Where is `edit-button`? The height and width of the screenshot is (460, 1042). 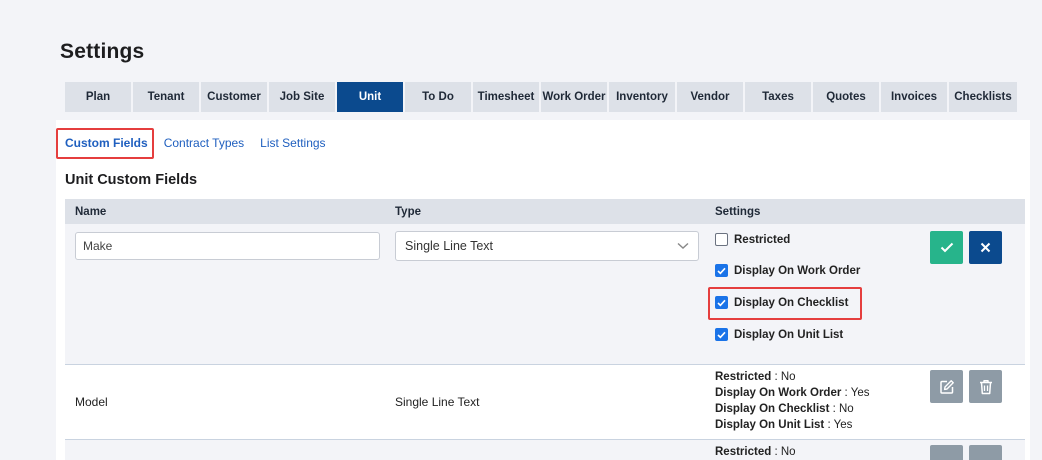
edit-button is located at coordinates (946, 386).